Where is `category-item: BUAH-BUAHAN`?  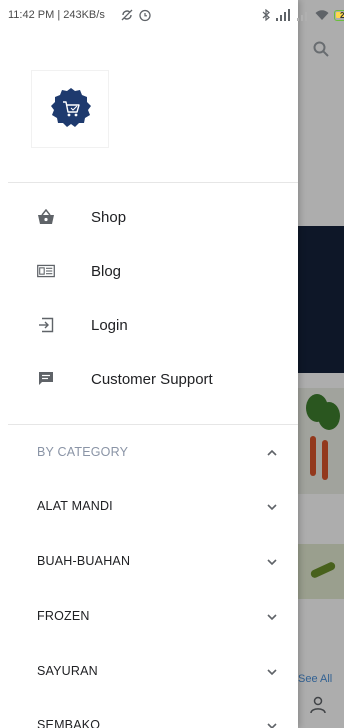
category-item: BUAH-BUAHAN is located at coordinates (149, 562).